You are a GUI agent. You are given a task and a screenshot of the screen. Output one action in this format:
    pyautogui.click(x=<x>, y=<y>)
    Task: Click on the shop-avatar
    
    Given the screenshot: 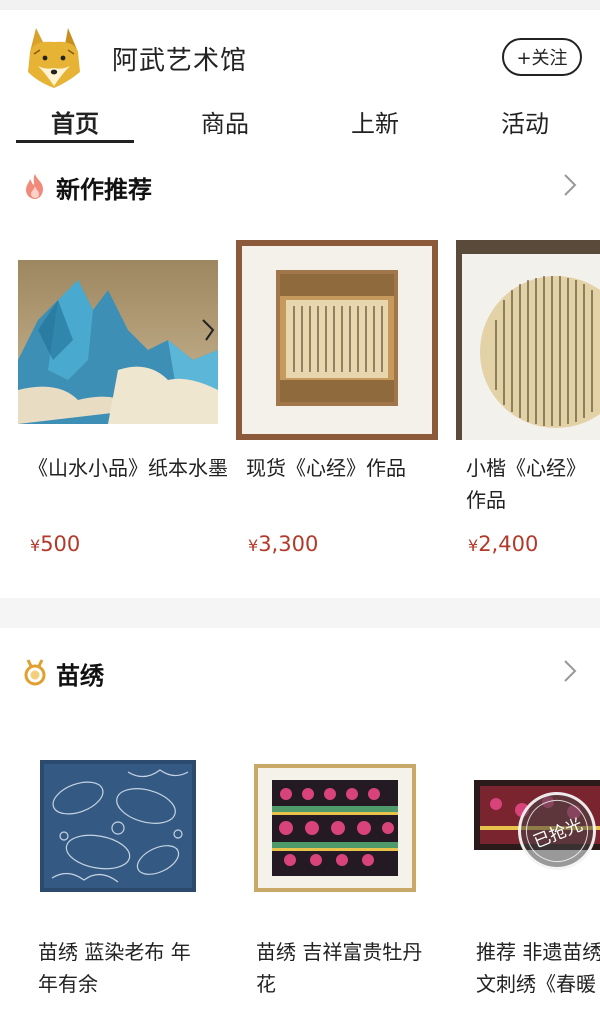 What is the action you would take?
    pyautogui.click(x=54, y=58)
    